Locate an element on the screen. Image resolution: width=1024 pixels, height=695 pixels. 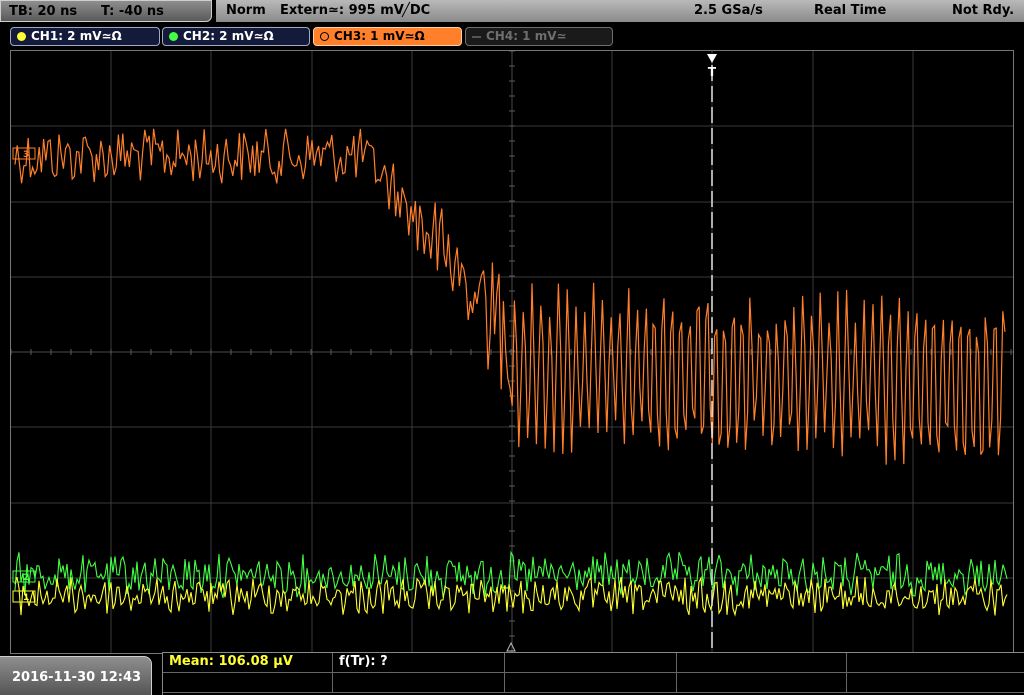
trigger-mode-label: Norm is located at coordinates (246, 10).